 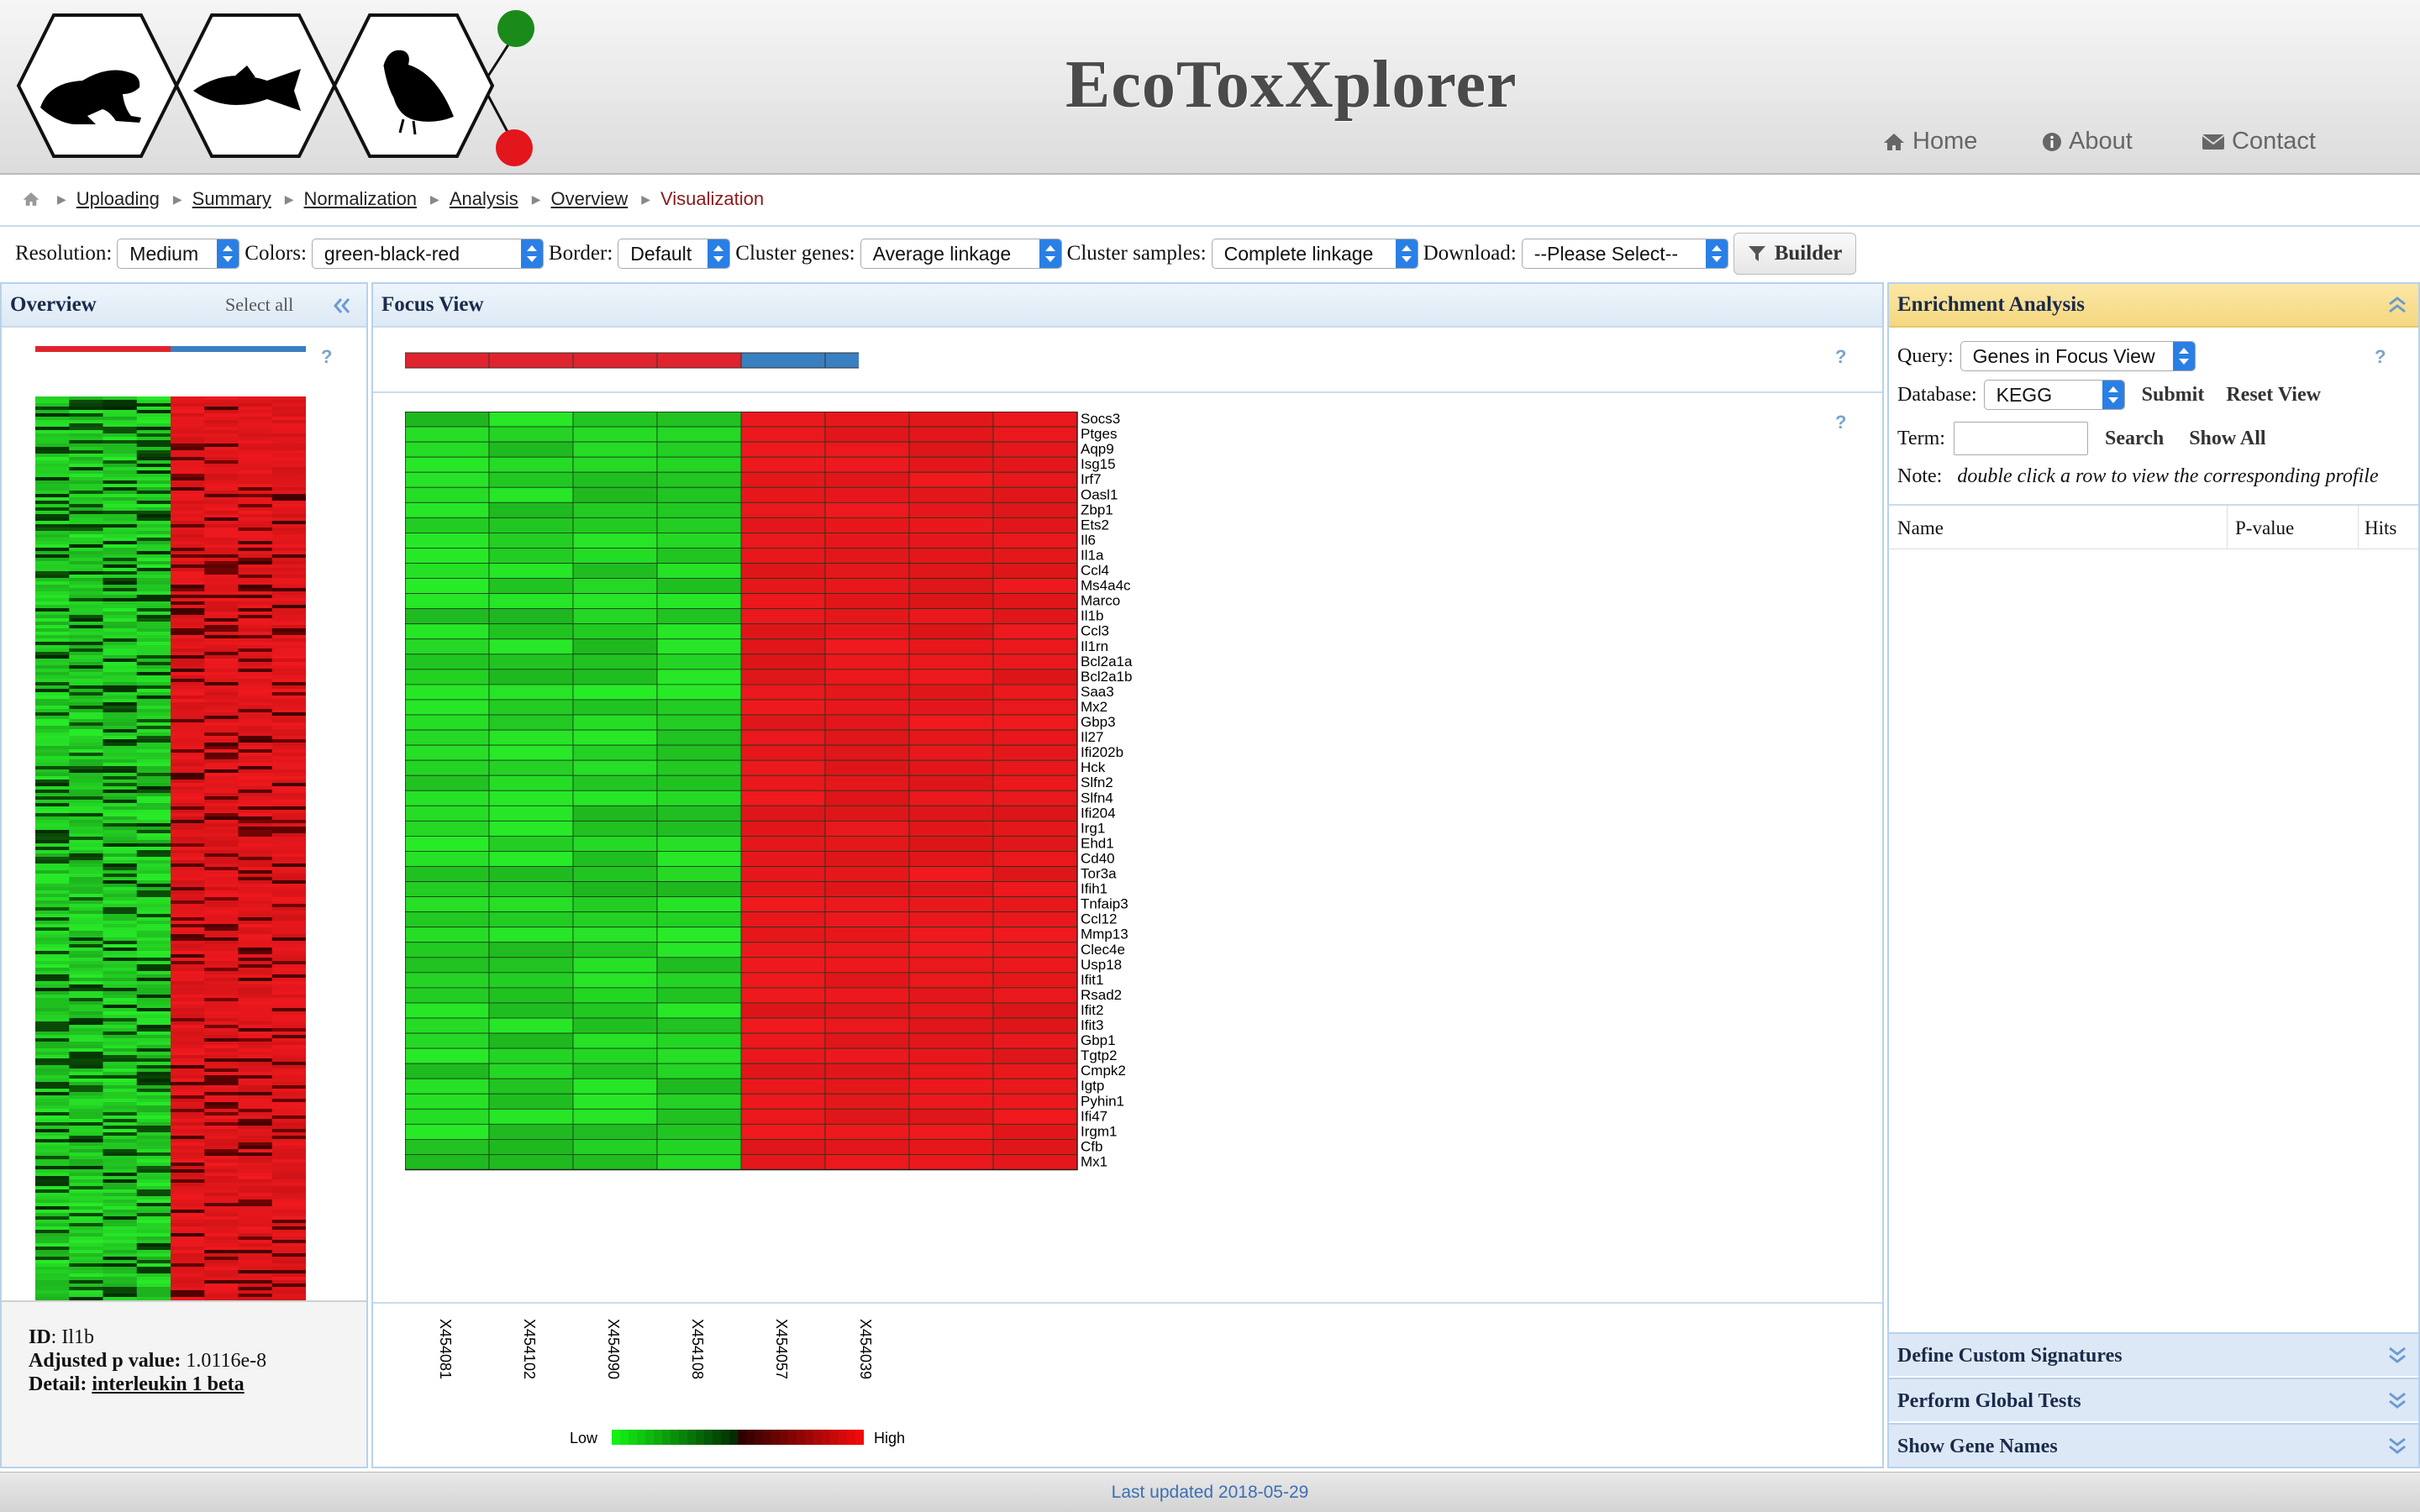 What do you see at coordinates (1092, 737) in the screenshot?
I see `gene-label: Il27` at bounding box center [1092, 737].